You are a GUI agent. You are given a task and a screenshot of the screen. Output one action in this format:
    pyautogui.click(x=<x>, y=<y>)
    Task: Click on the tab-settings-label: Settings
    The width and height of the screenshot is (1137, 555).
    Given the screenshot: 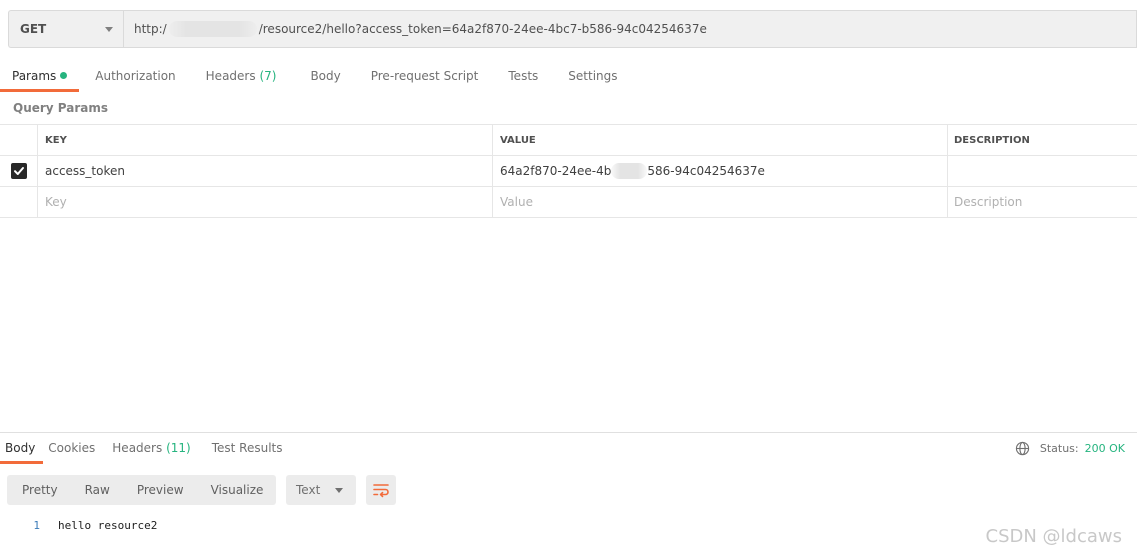 What is the action you would take?
    pyautogui.click(x=593, y=76)
    